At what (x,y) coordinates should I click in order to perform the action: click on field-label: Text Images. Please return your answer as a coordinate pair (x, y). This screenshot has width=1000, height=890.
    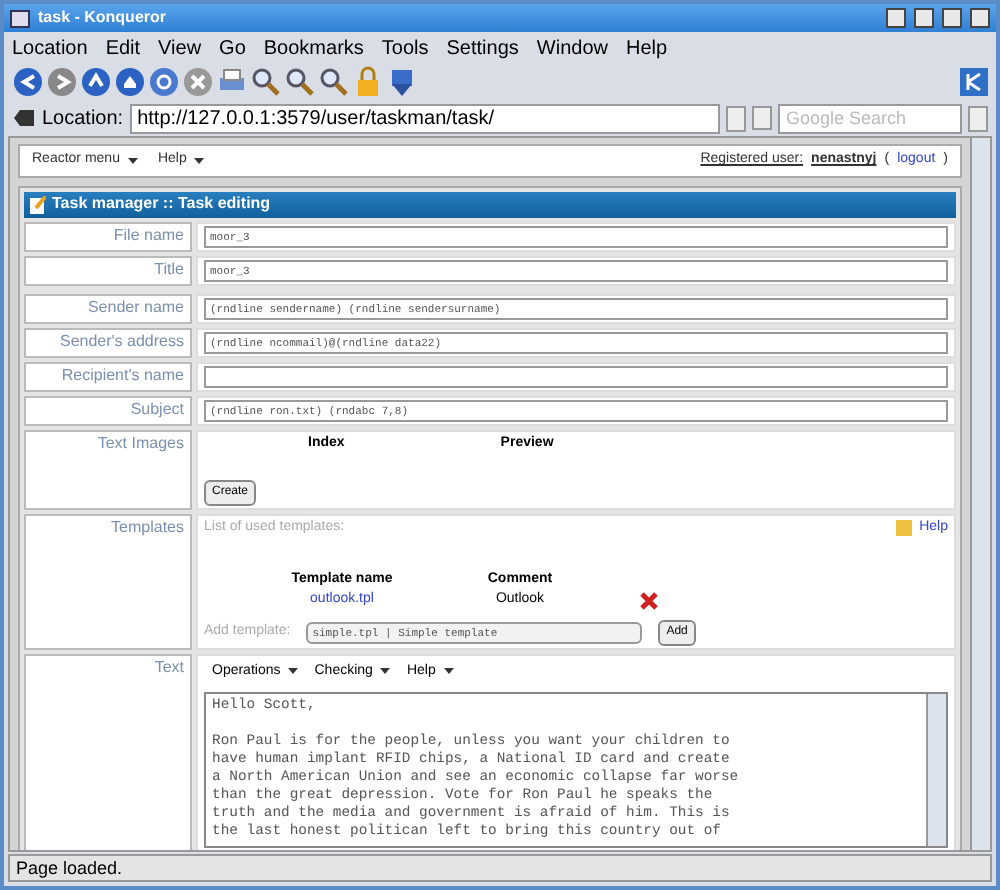
    Looking at the image, I should click on (108, 469).